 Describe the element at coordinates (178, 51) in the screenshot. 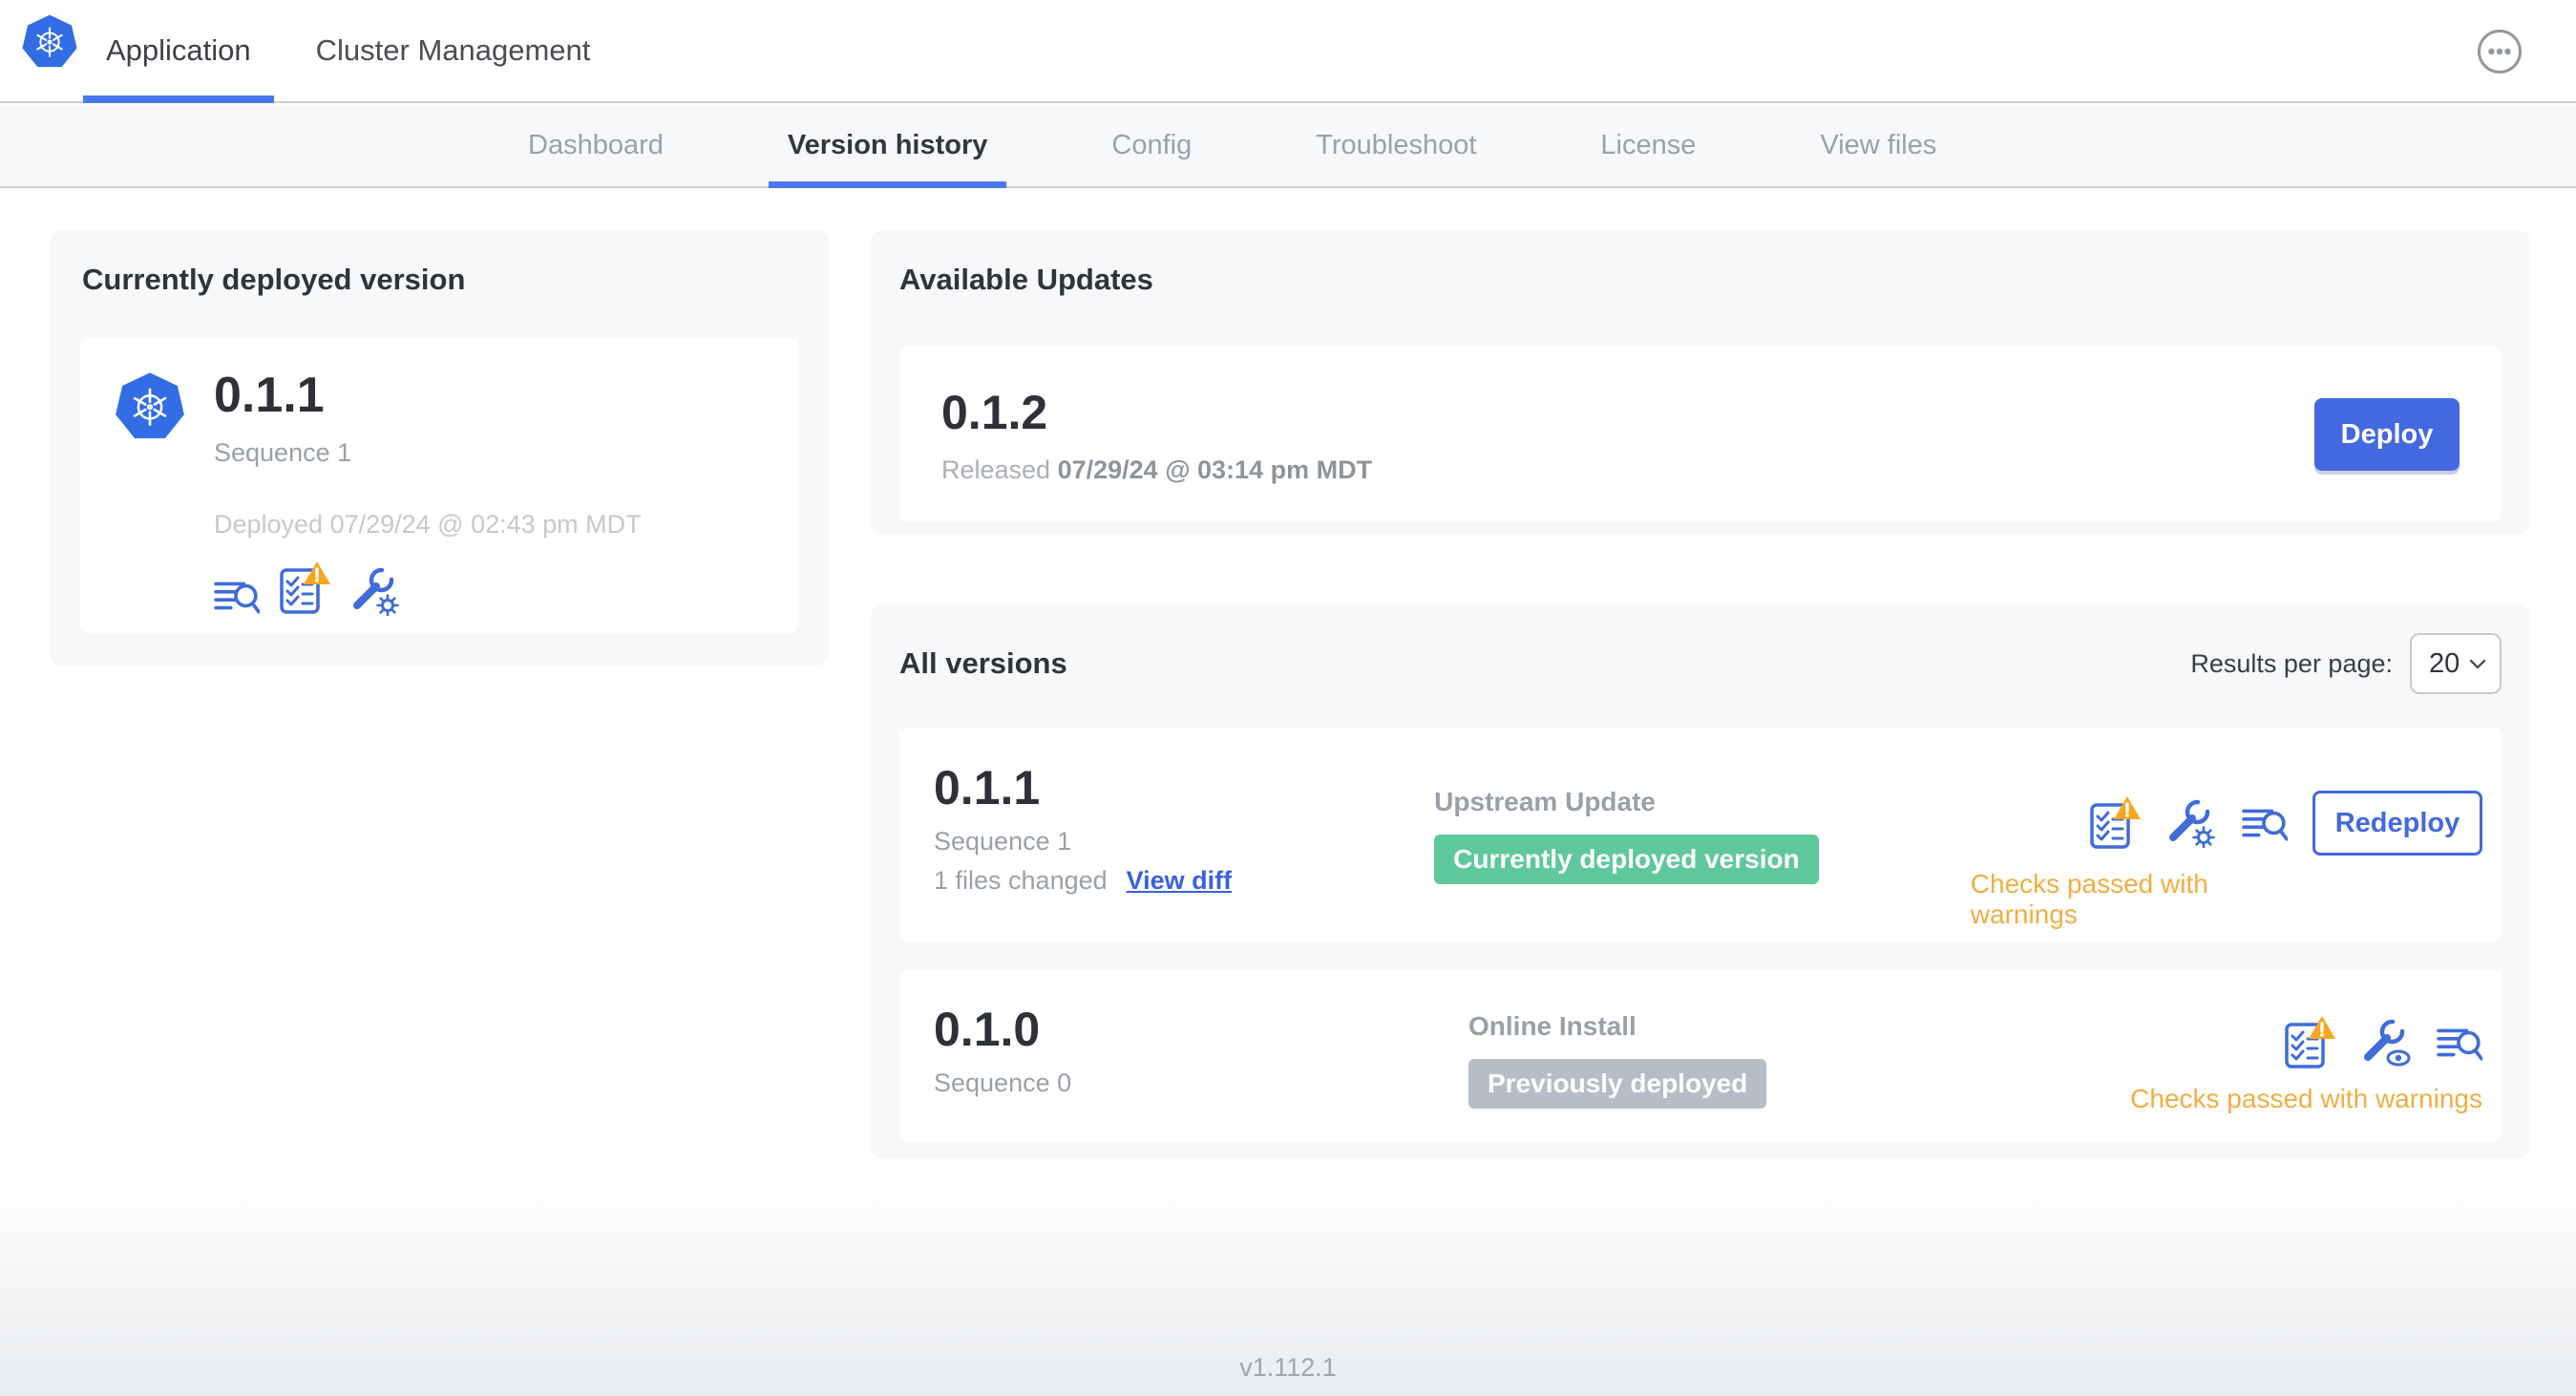

I see `tab-application: Application` at that location.